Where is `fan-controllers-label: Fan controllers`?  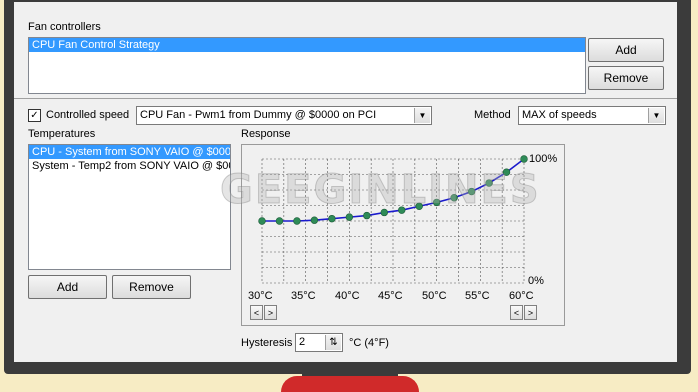
fan-controllers-label: Fan controllers is located at coordinates (64, 27).